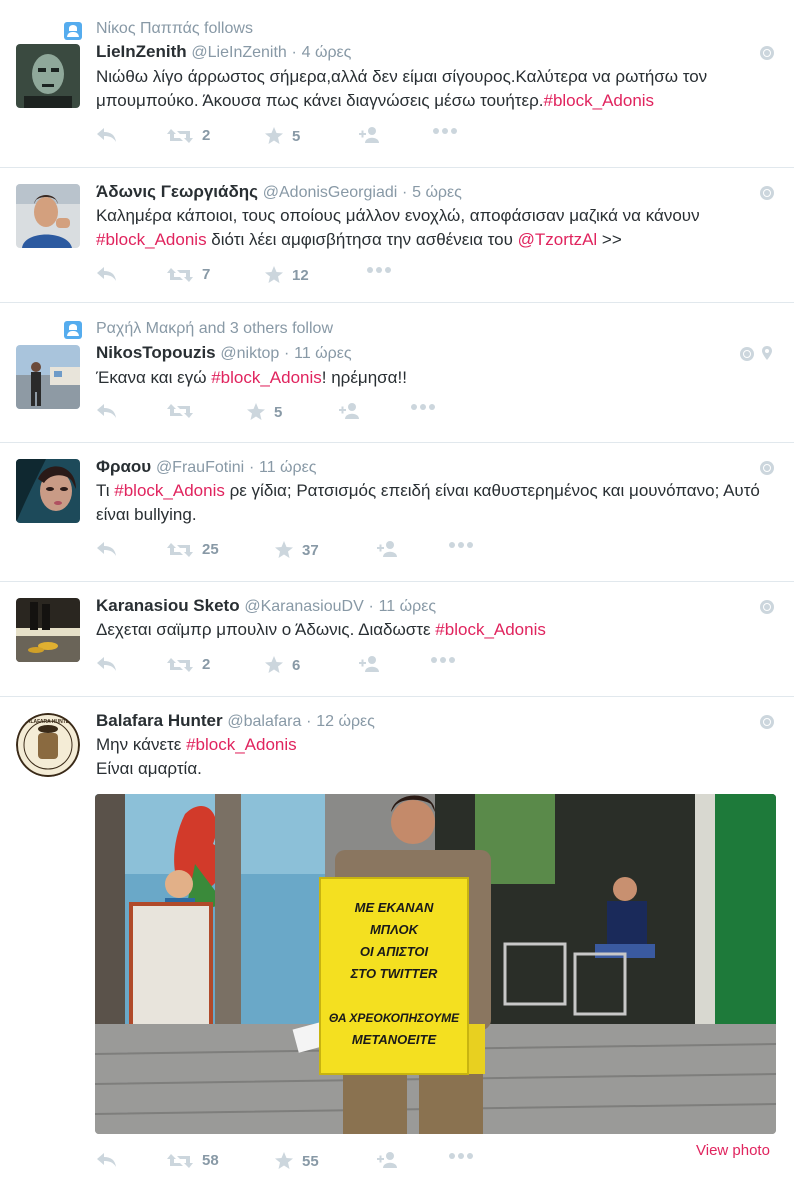 The width and height of the screenshot is (800, 1182). I want to click on sign-line: ΟΙ ΑΠΙΣΤΟΙ, so click(394, 951).